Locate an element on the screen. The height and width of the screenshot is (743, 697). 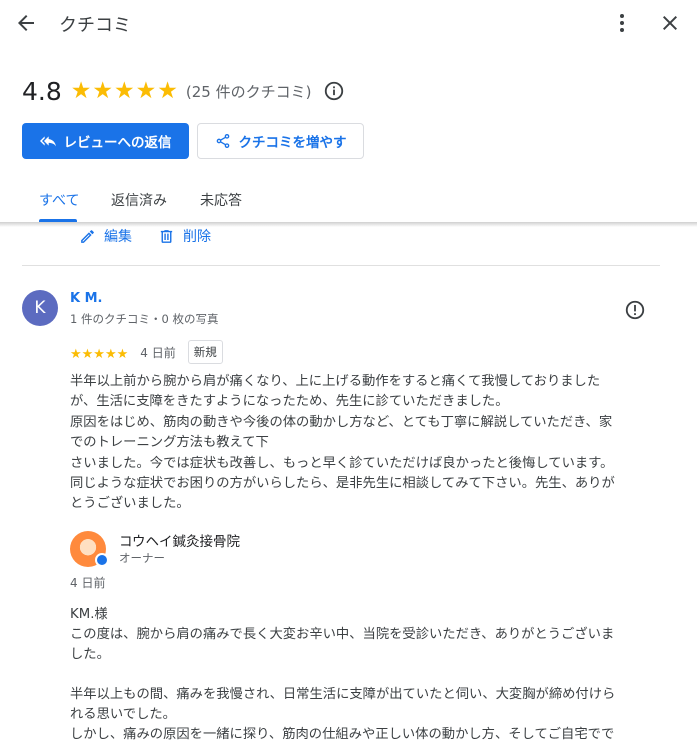
reply-button-label: レビューへの返信 is located at coordinates (117, 143).